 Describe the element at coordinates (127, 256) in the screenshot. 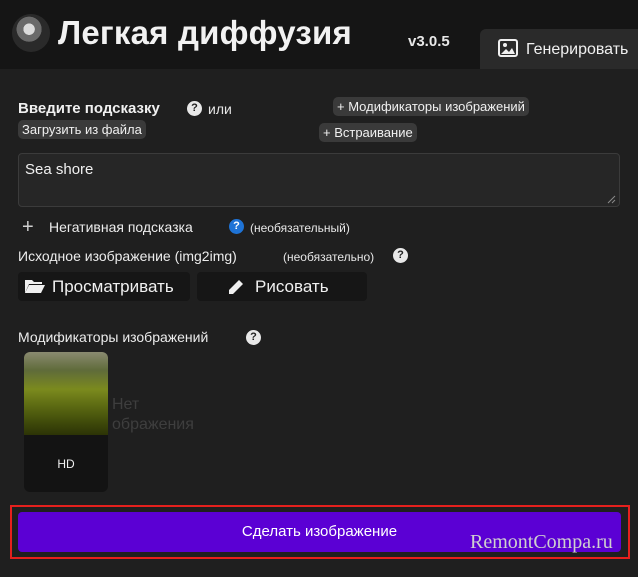

I see `img2img-label: Исходное изображение (img2img)` at that location.